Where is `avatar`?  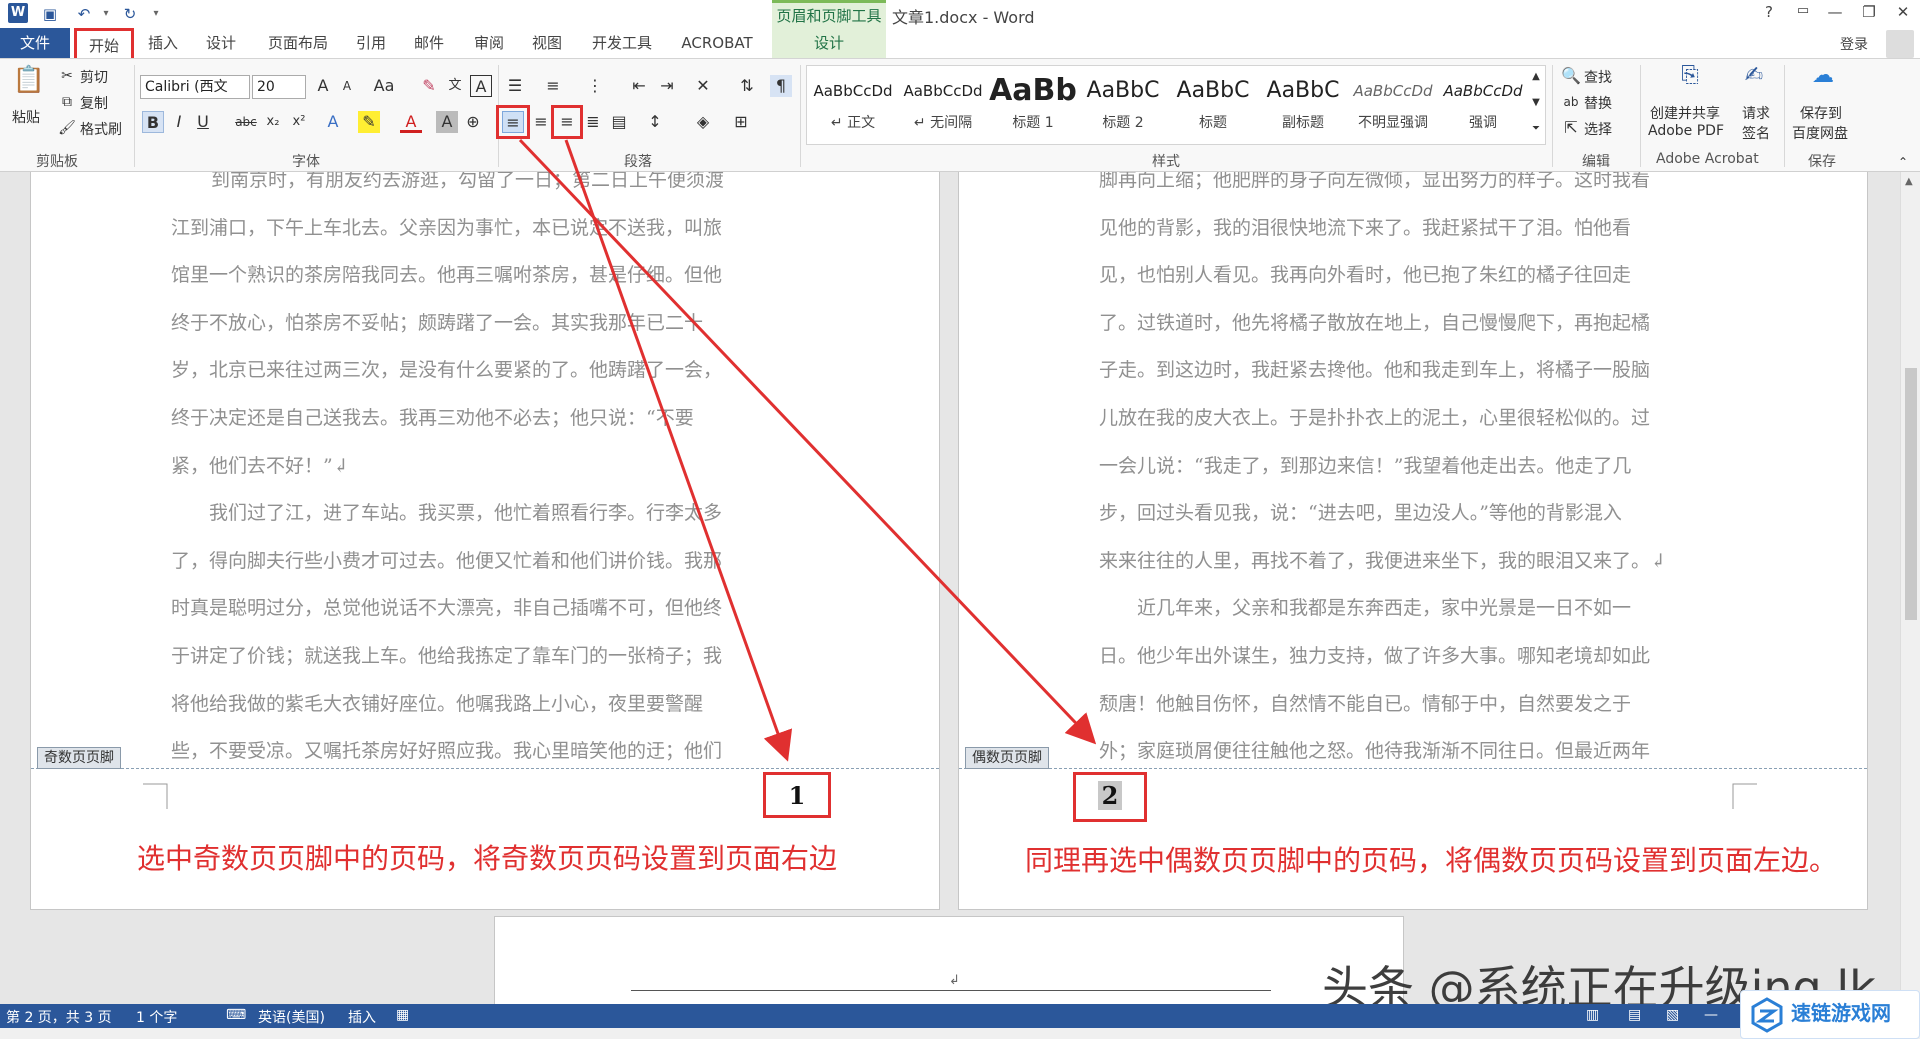 avatar is located at coordinates (1900, 44).